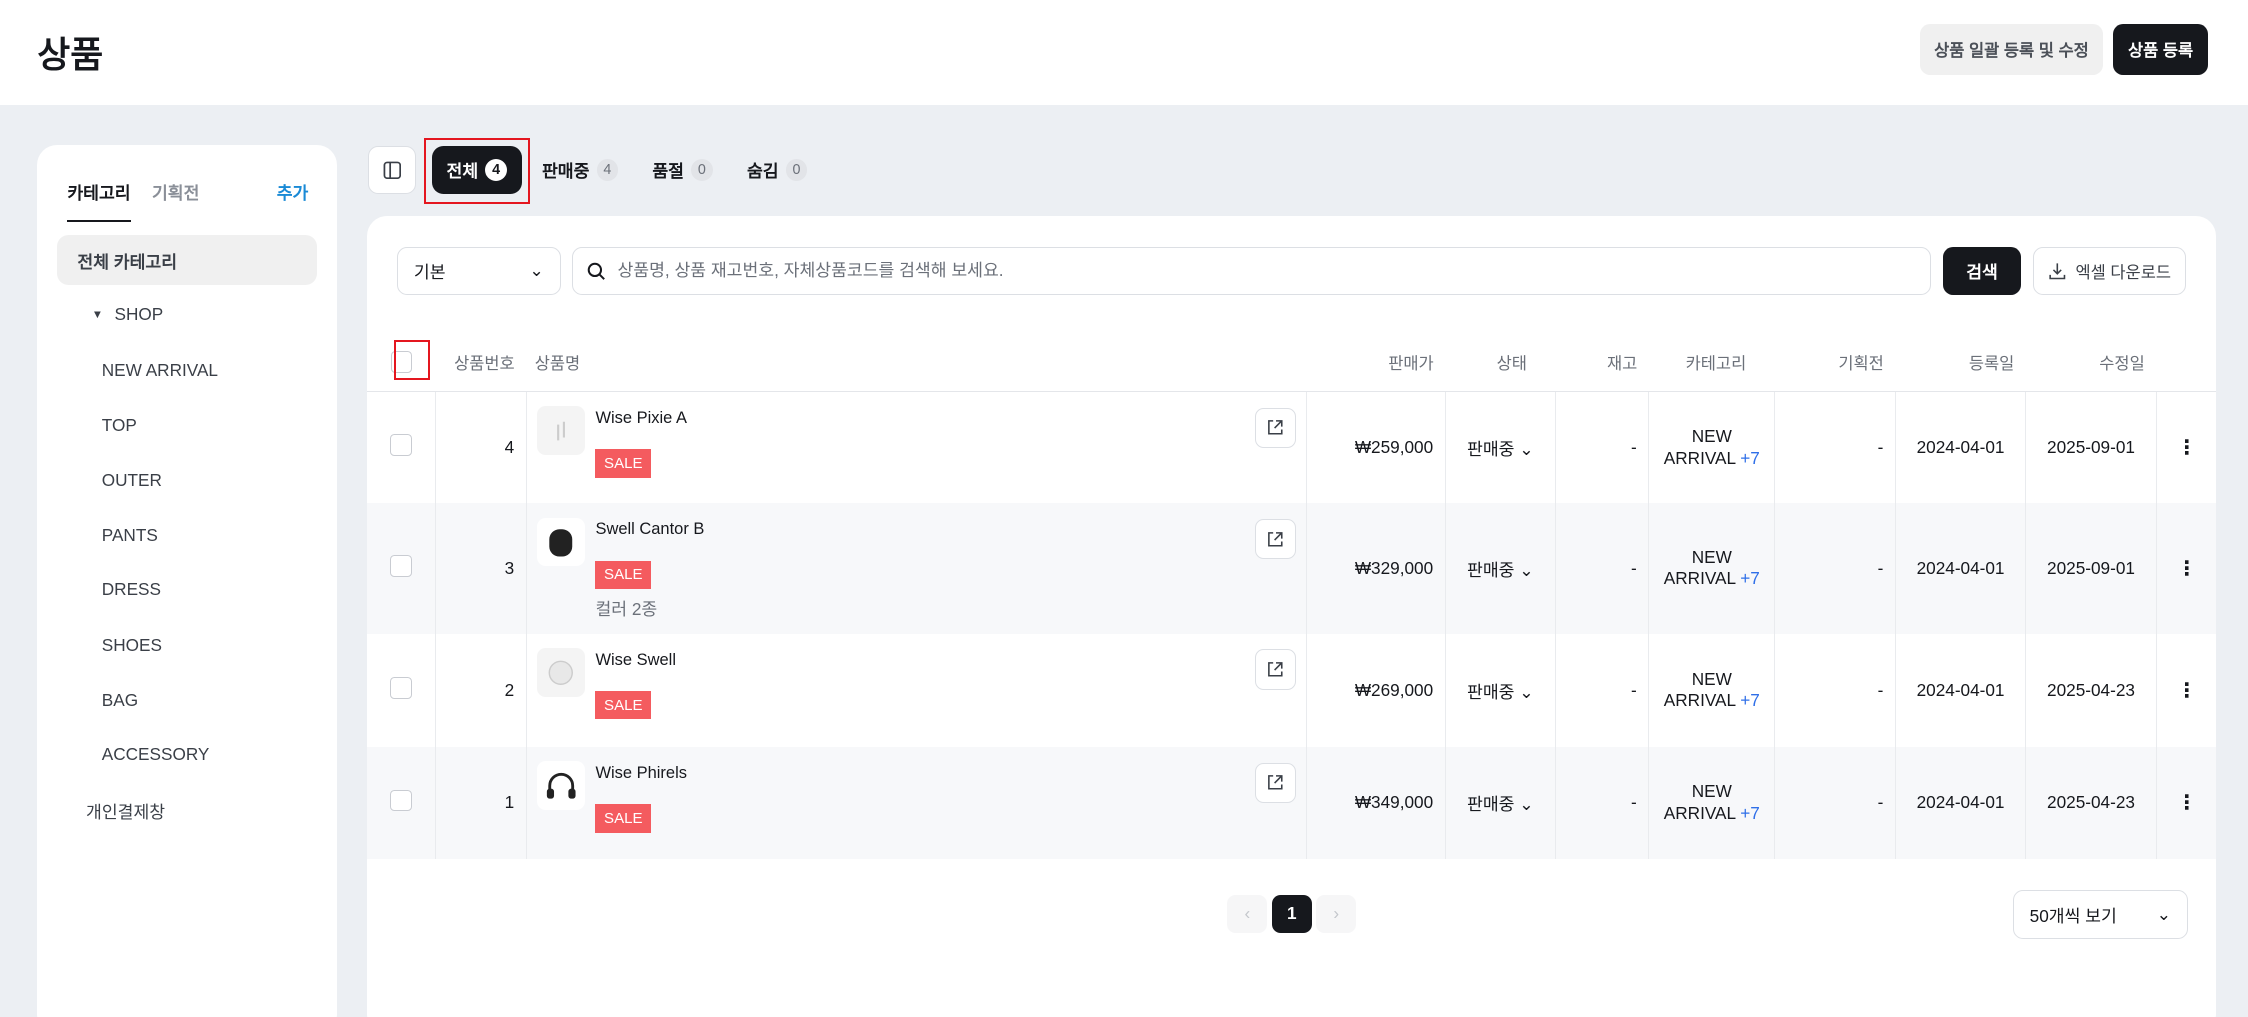  I want to click on sidebar-toggle-button, so click(392, 170).